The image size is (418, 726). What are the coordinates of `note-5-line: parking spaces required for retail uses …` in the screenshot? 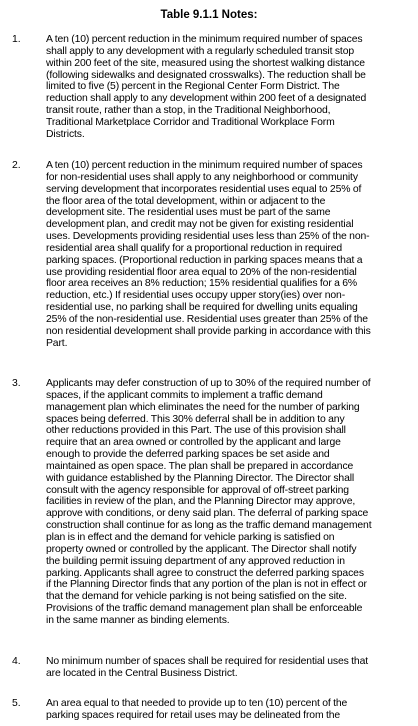 It's located at (193, 715).